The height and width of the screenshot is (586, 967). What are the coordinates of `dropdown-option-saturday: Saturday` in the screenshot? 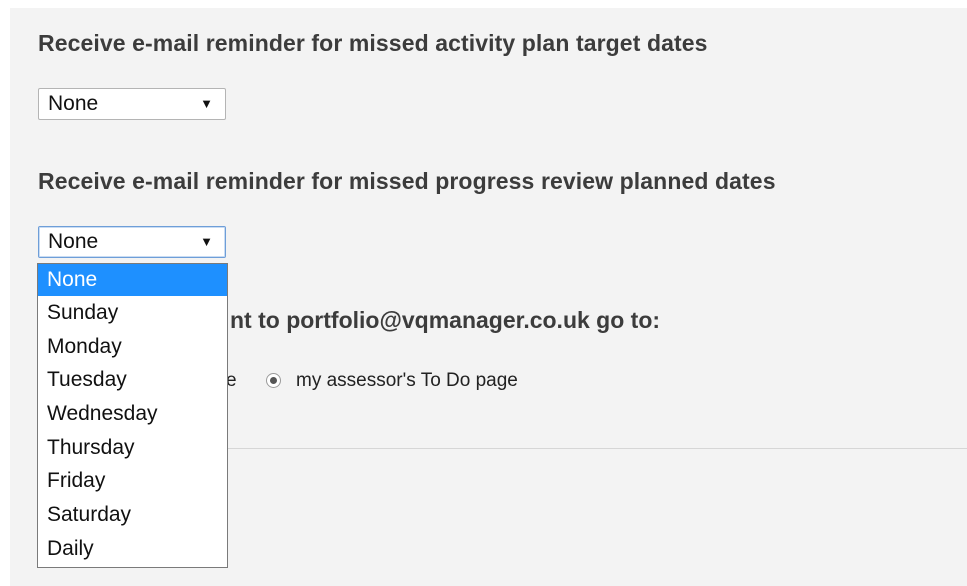 It's located at (132, 515).